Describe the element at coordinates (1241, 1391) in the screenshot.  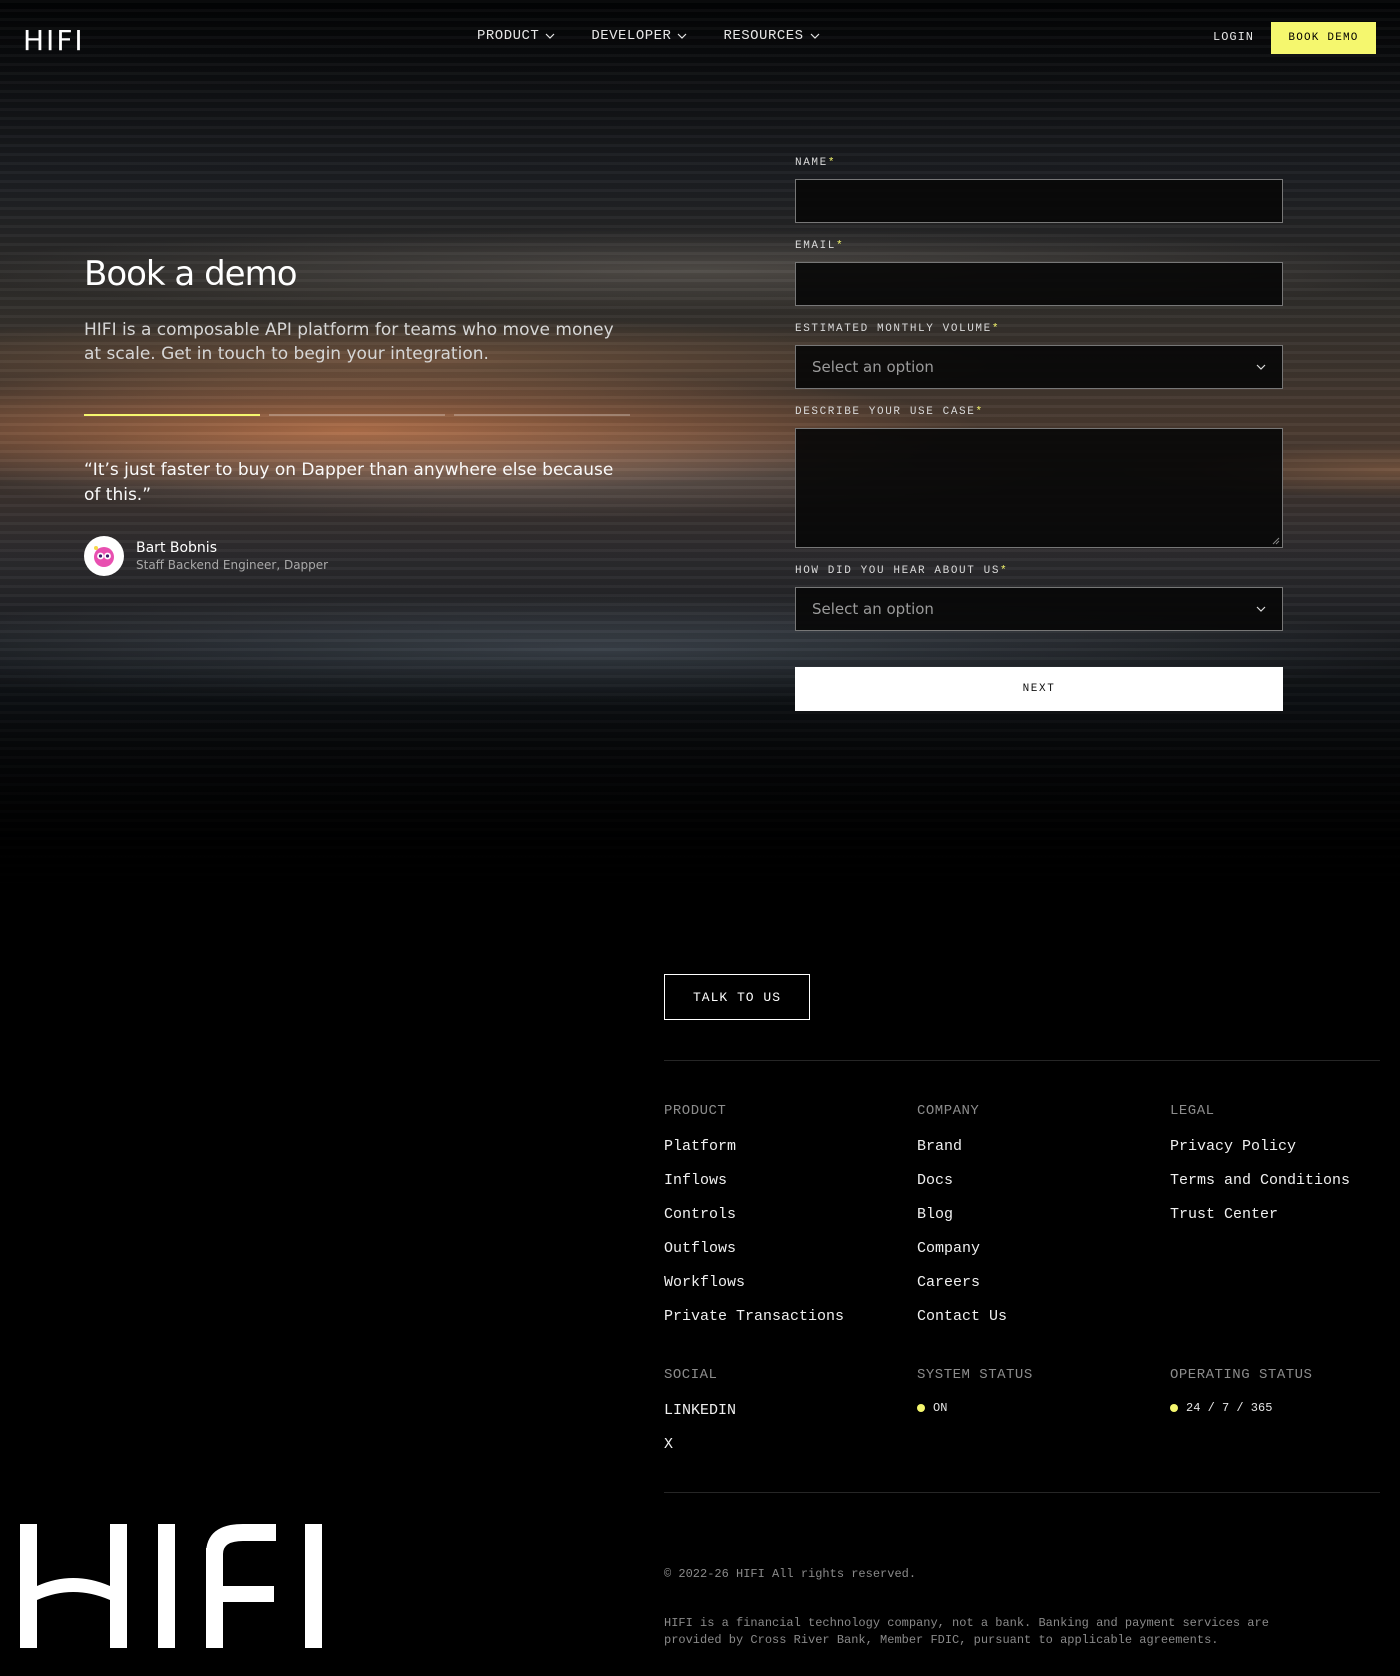
I see `footer-operating-status: OPERATING STATUS 24 / 7 / 365` at that location.